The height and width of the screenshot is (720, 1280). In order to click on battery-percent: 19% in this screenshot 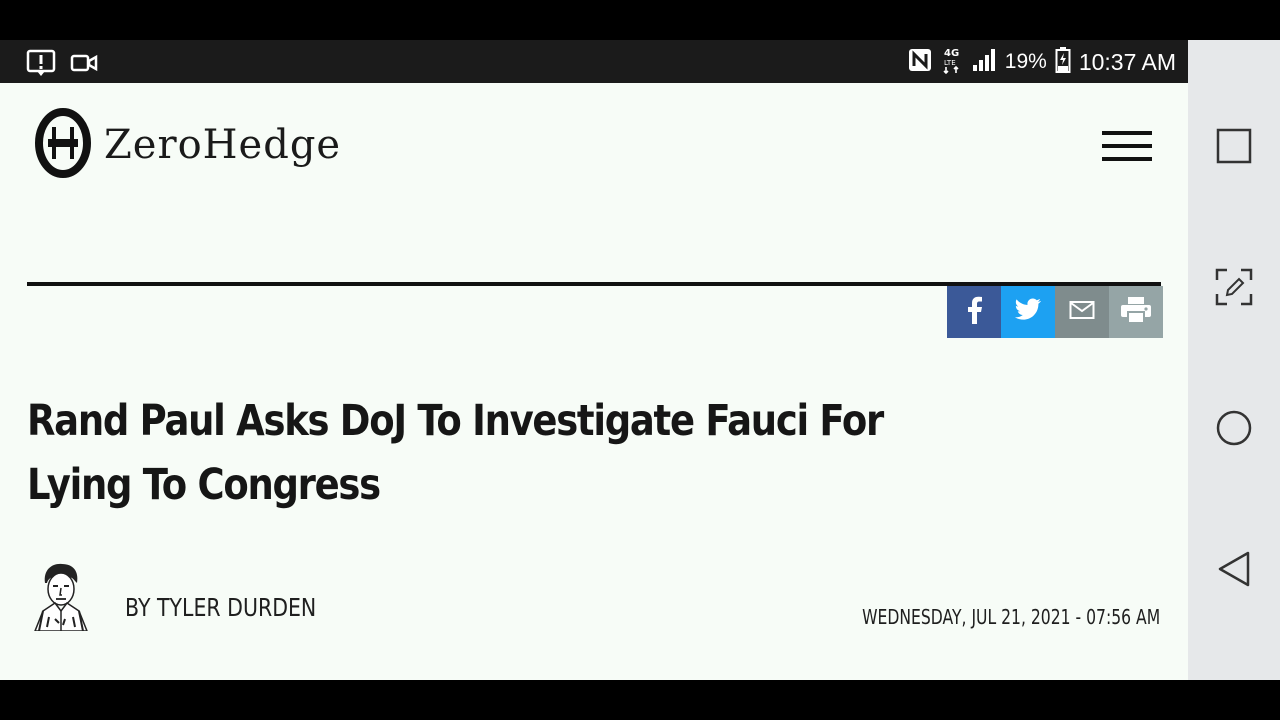, I will do `click(1025, 61)`.